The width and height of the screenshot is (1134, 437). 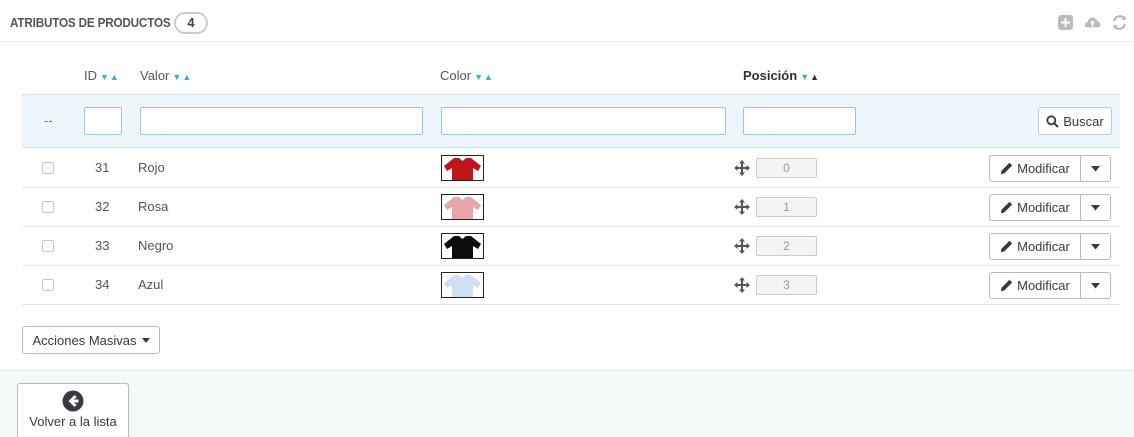 I want to click on refresh-icon, so click(x=1119, y=22).